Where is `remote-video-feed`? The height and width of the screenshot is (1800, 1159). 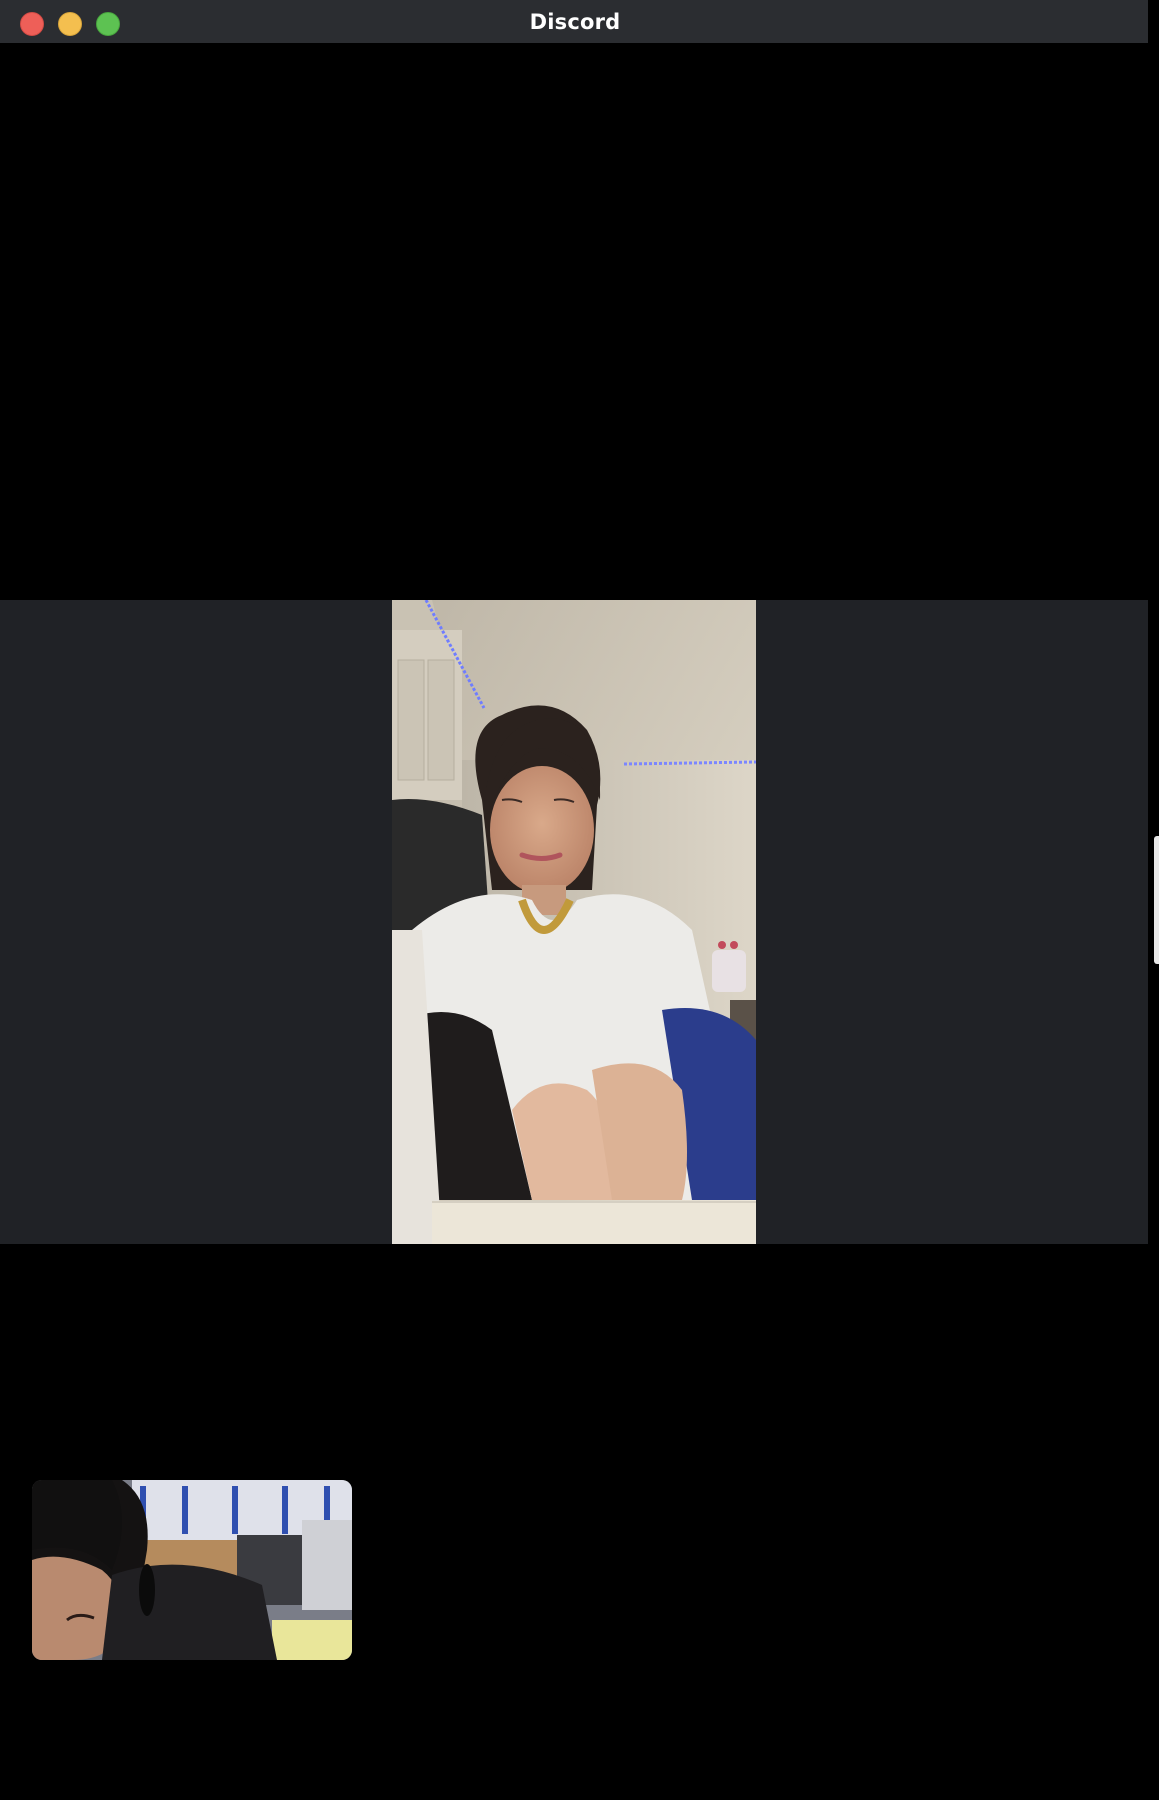 remote-video-feed is located at coordinates (574, 922).